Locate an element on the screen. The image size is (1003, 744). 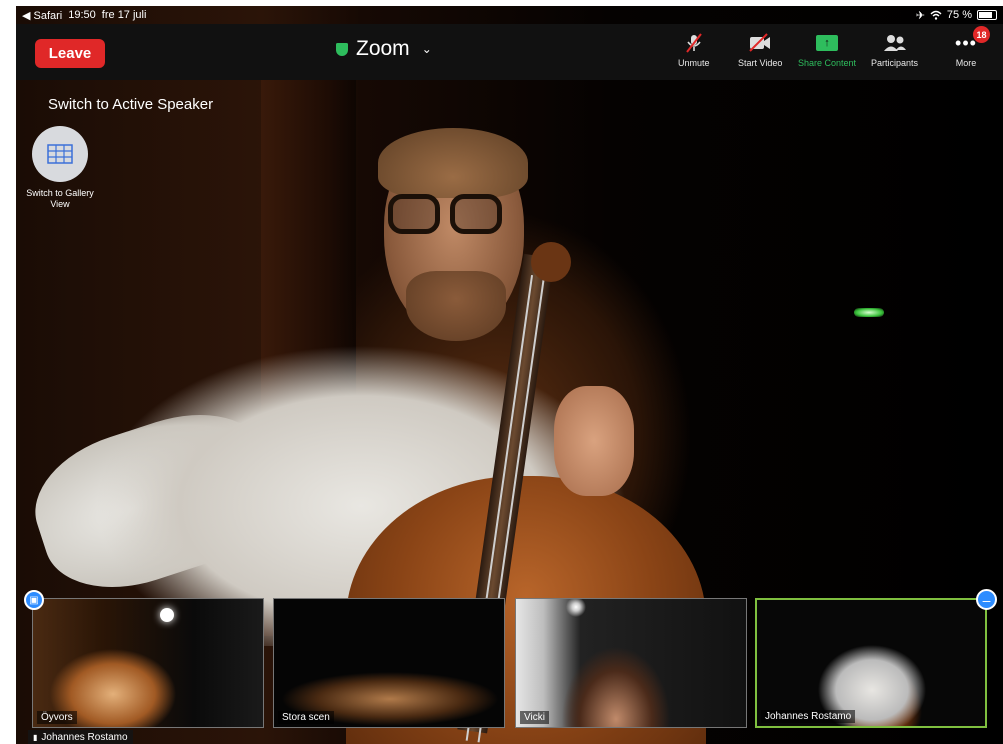
mic-muted-icon is located at coordinates (694, 43).